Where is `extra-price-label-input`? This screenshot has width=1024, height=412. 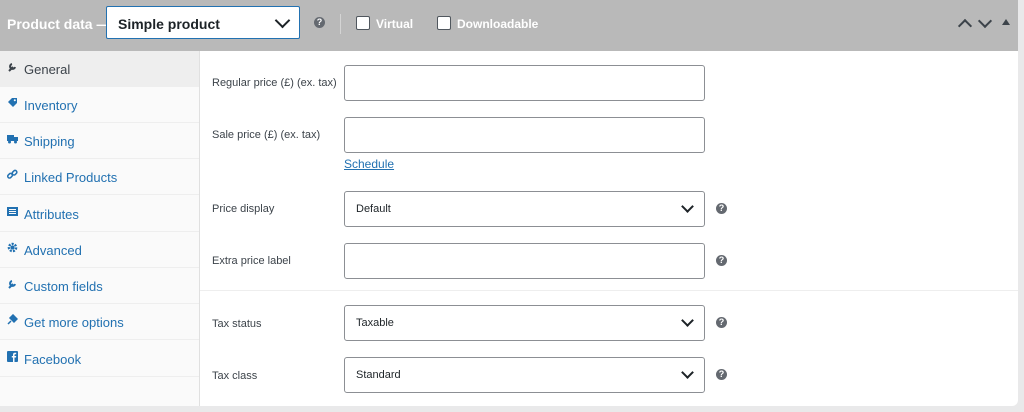 extra-price-label-input is located at coordinates (524, 261).